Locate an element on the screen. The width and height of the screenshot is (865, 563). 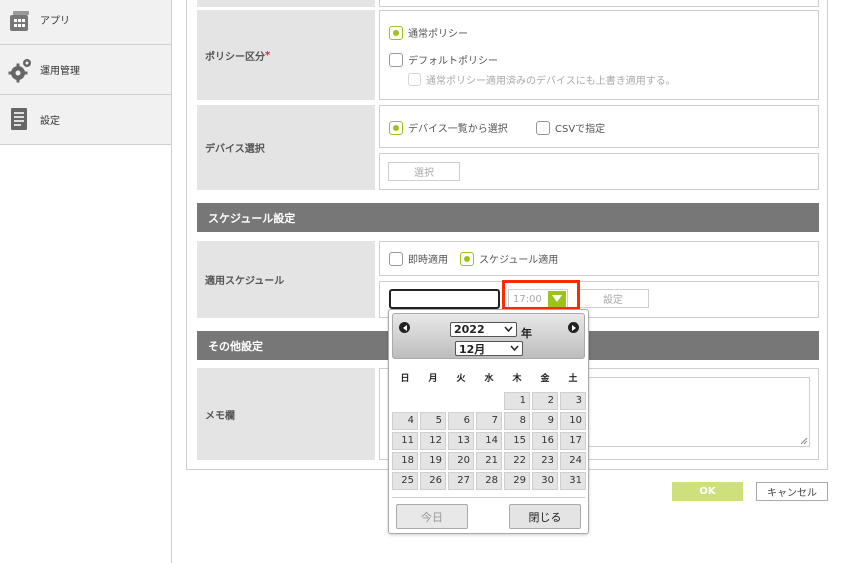
month-select: 12月 is located at coordinates (489, 348).